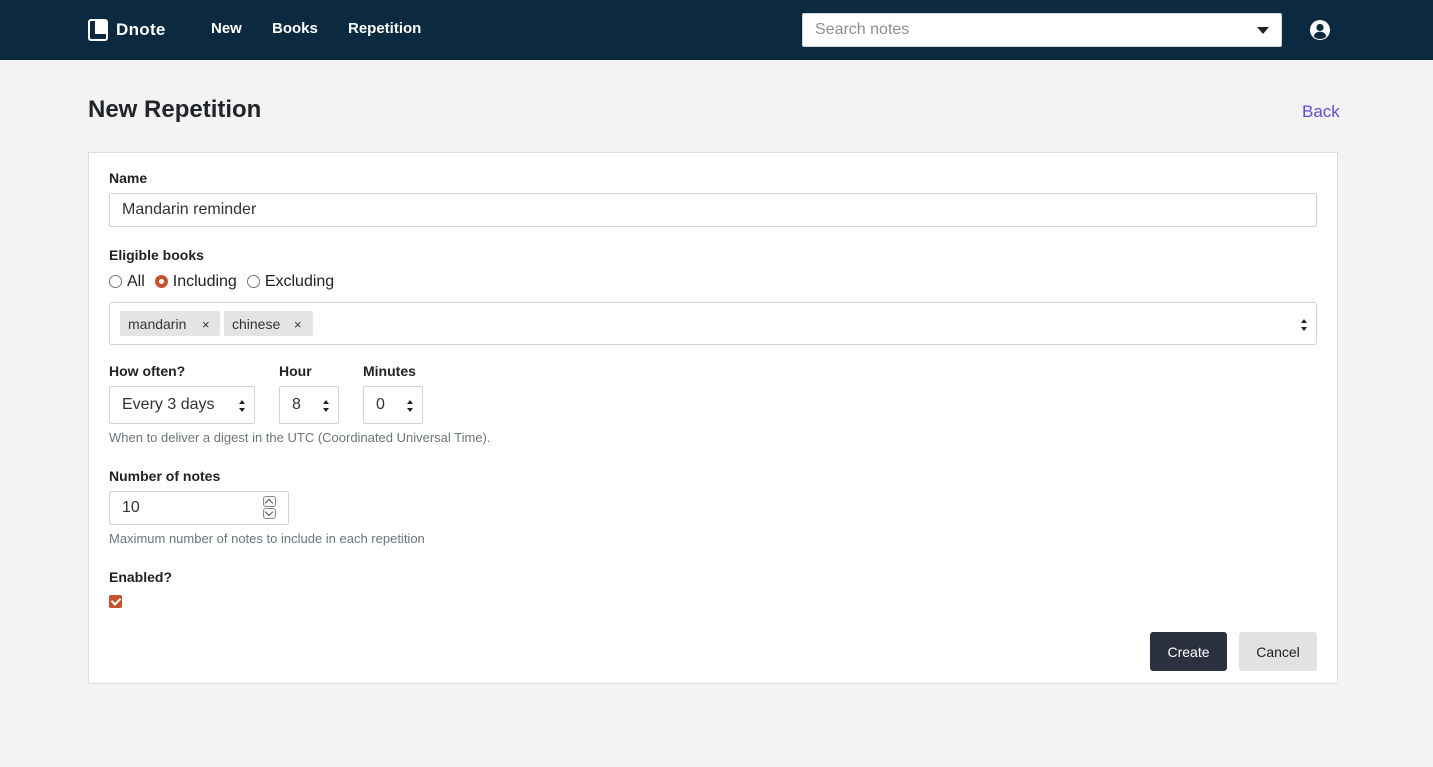 This screenshot has width=1433, height=767. I want to click on enabled-label: Enabled?, so click(141, 577).